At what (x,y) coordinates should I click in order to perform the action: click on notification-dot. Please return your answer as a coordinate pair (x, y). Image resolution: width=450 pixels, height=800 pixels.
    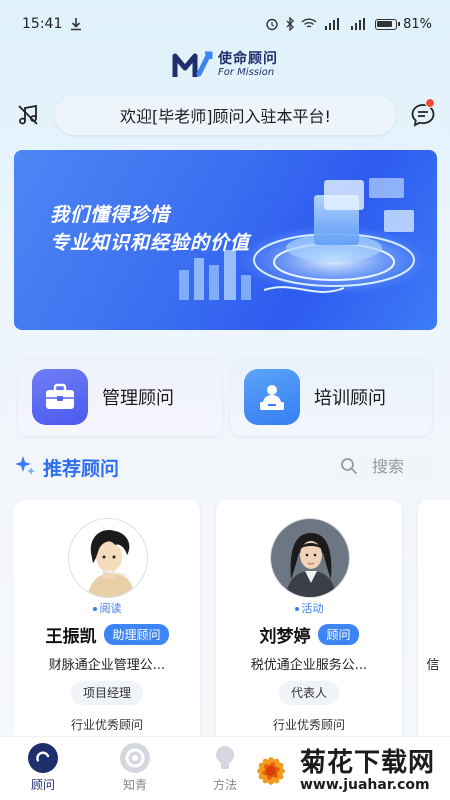
    Looking at the image, I should click on (430, 103).